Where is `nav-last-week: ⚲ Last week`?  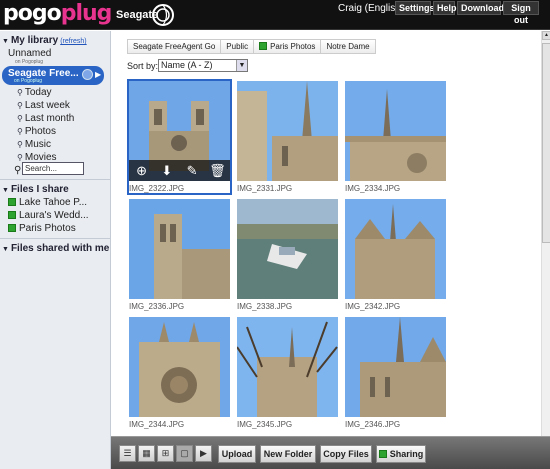 nav-last-week: ⚲ Last week is located at coordinates (43, 105).